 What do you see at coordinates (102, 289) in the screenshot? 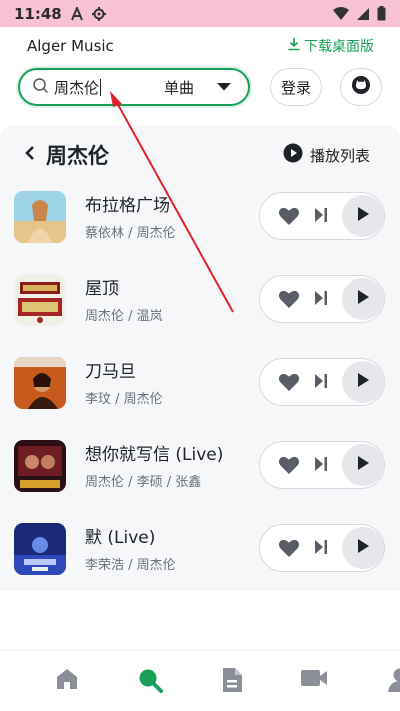
I see `song-title: 屋顶` at bounding box center [102, 289].